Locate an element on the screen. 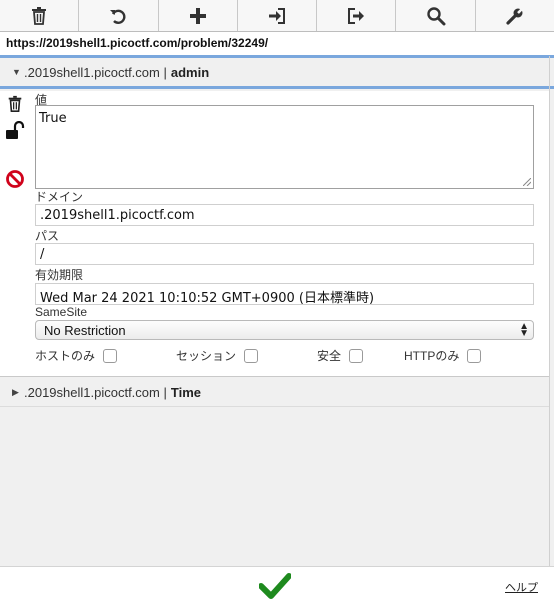 This screenshot has height=601, width=554. add-cookie-button is located at coordinates (198, 15).